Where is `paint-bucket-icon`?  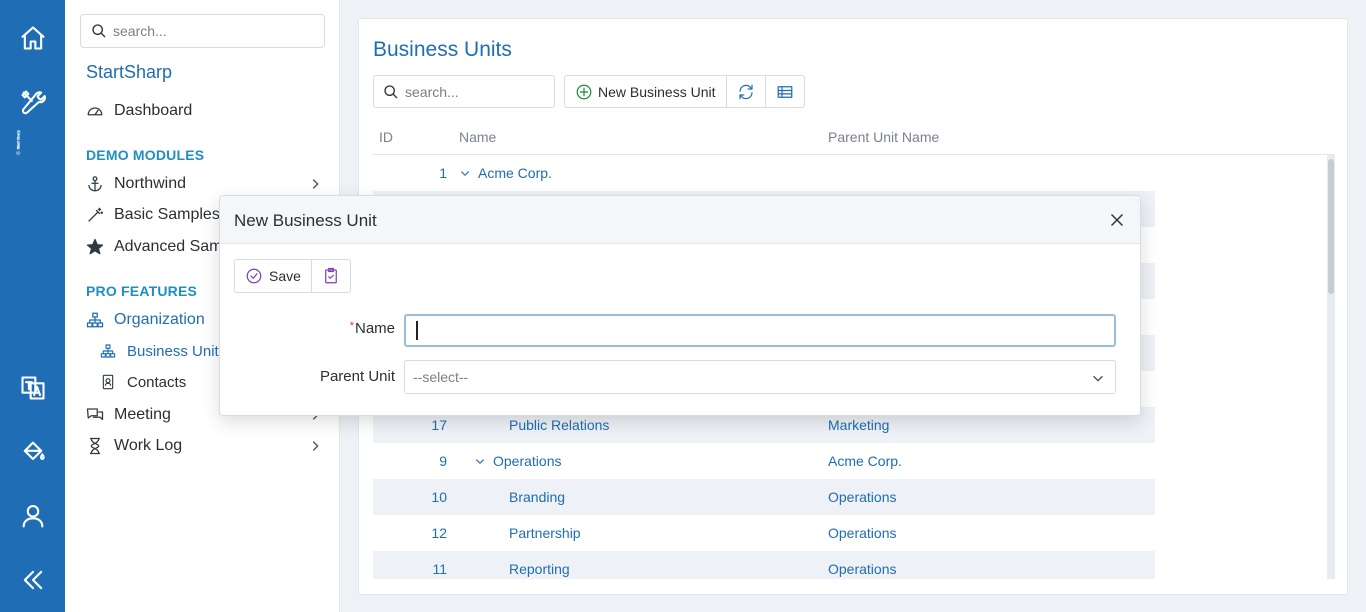 paint-bucket-icon is located at coordinates (32, 452).